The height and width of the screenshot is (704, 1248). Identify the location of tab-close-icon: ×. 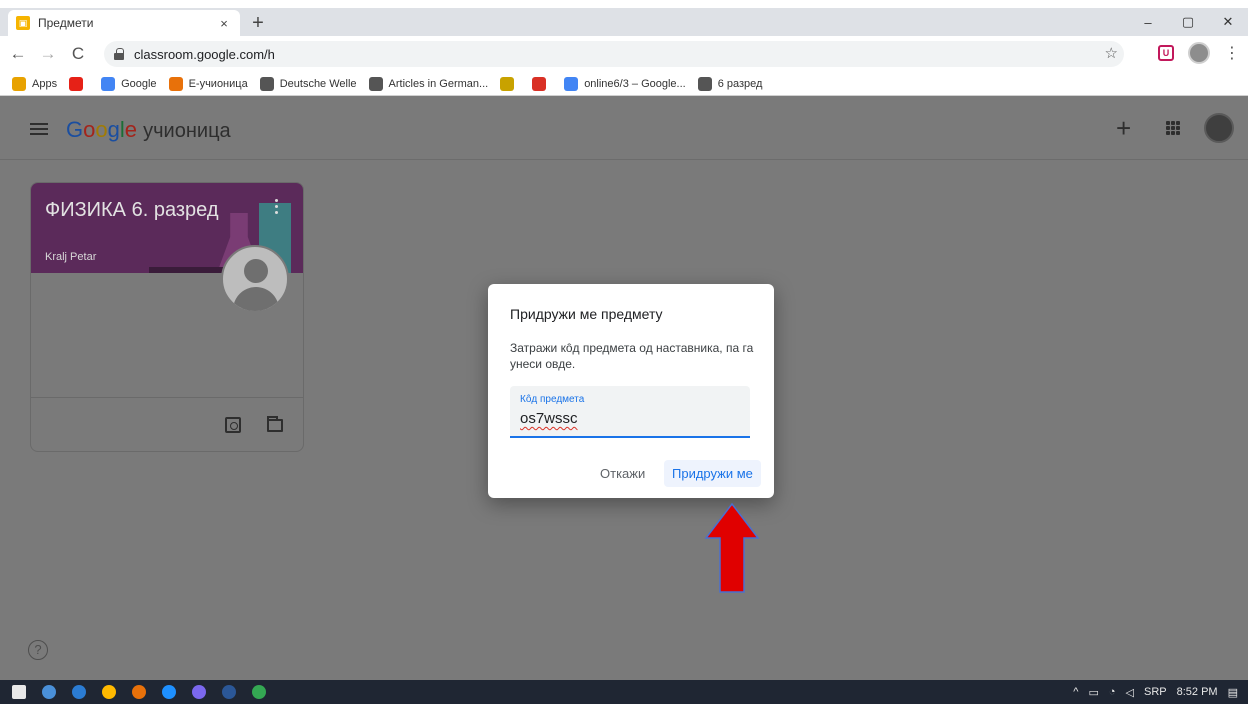
(224, 23).